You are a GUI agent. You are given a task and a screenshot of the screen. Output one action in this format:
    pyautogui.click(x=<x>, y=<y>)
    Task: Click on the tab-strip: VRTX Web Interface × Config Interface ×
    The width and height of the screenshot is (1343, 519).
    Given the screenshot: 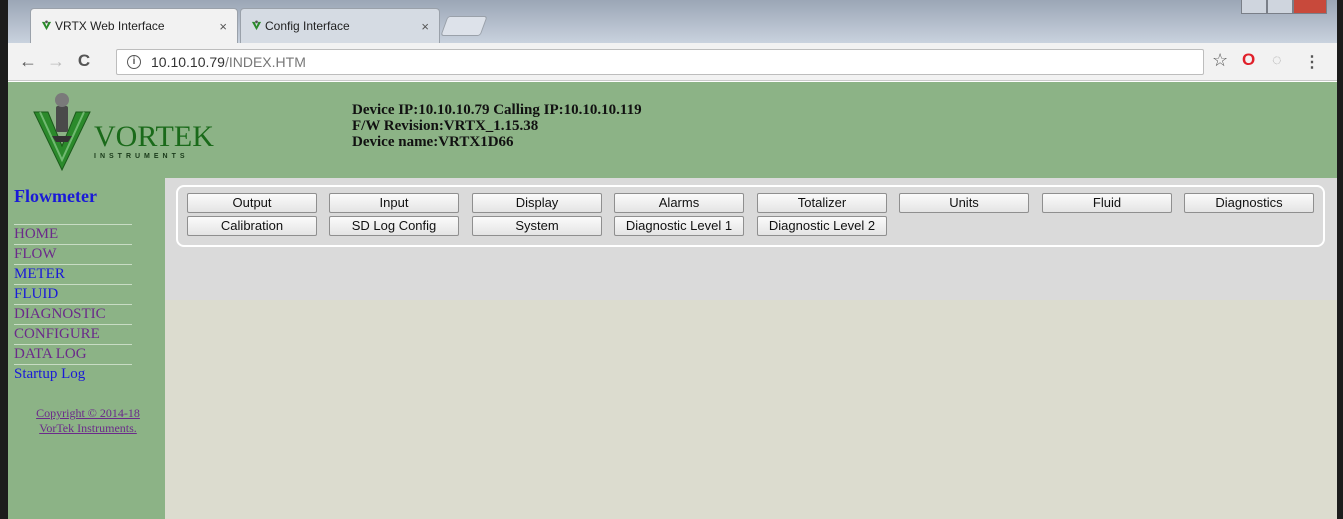 What is the action you would take?
    pyautogui.click(x=672, y=21)
    